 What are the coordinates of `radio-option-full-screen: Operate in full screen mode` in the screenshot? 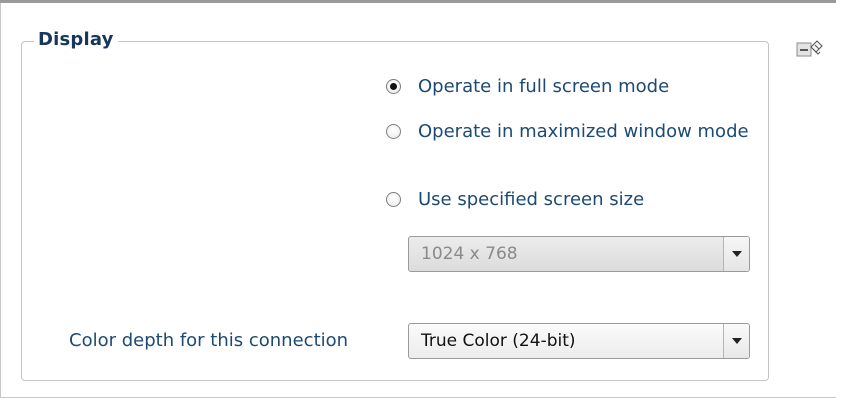 It's located at (527, 87).